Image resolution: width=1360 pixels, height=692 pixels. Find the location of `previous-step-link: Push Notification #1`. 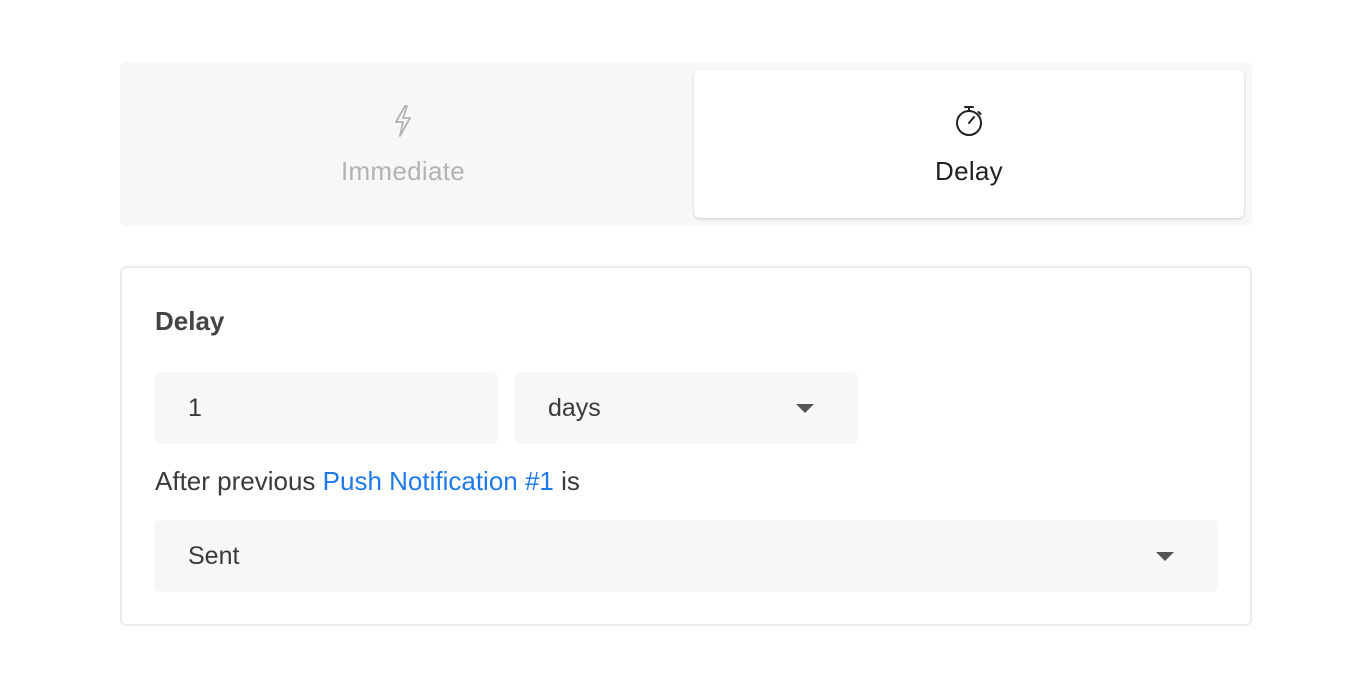

previous-step-link: Push Notification #1 is located at coordinates (438, 481).